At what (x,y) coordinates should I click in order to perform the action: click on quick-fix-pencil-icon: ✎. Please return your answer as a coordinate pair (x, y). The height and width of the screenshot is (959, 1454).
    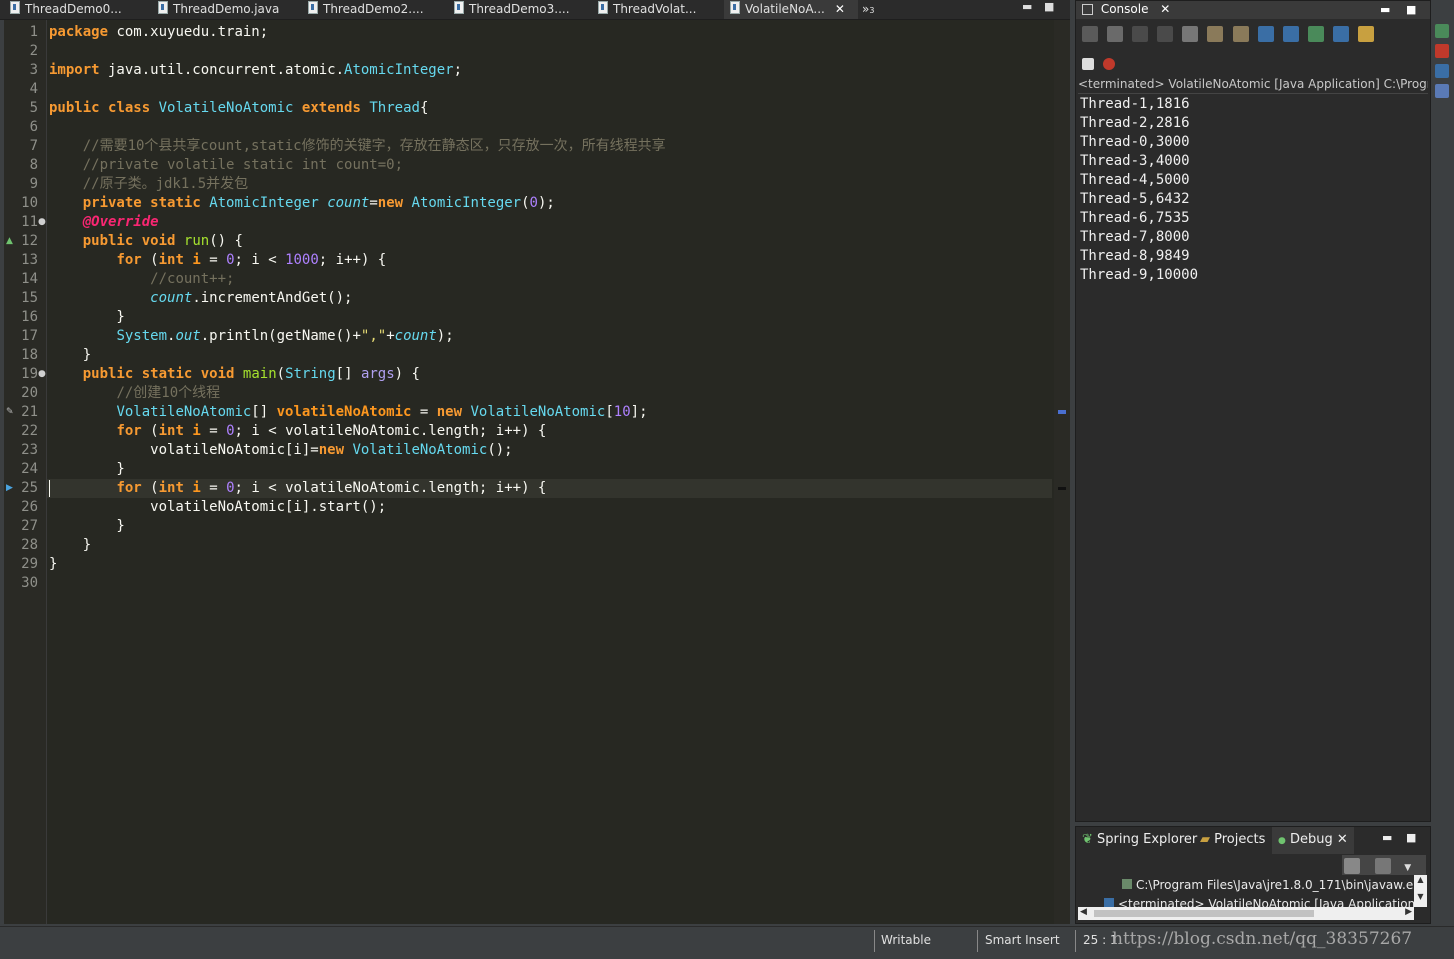
    Looking at the image, I should click on (10, 412).